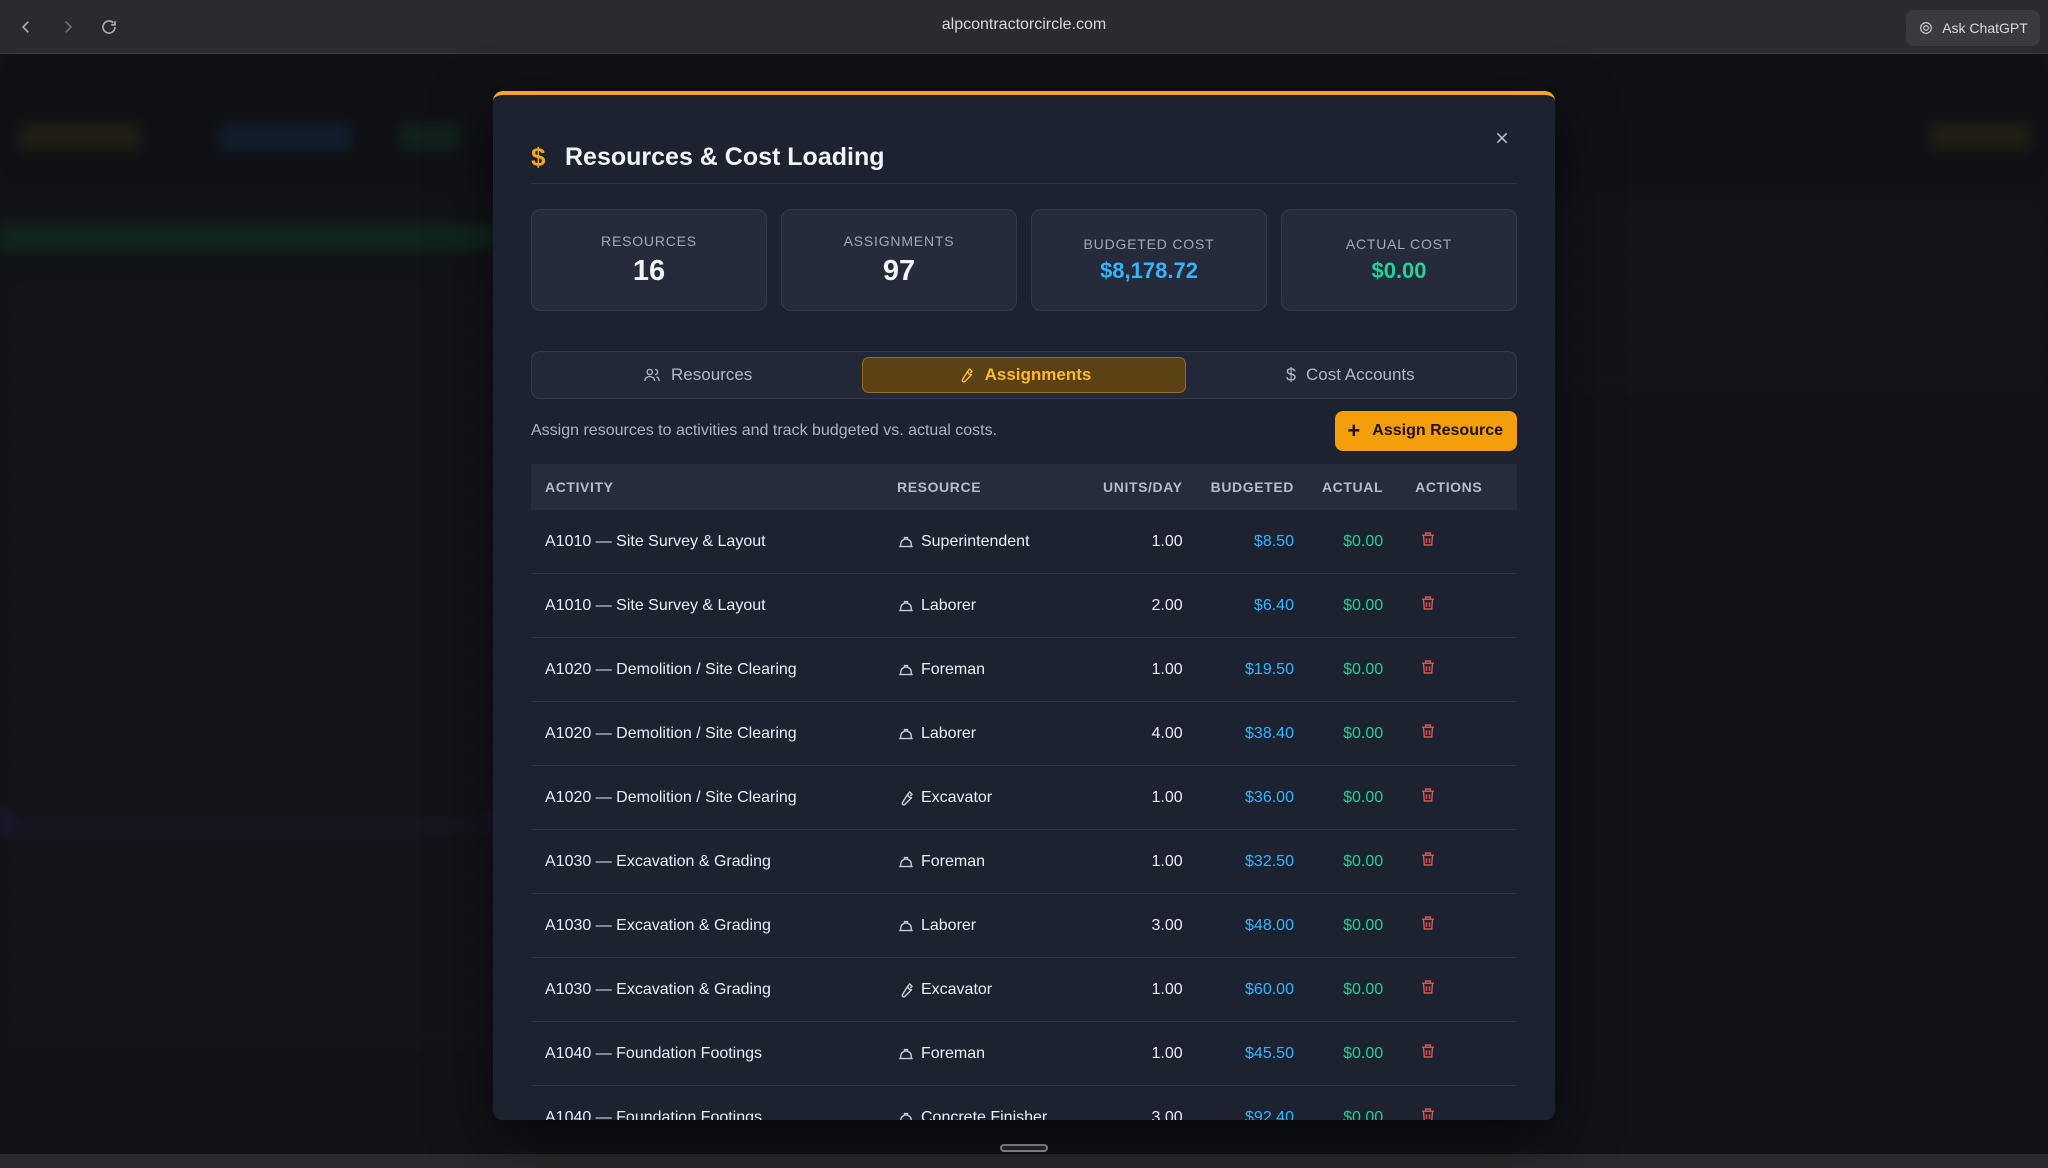 This screenshot has width=2048, height=1168. I want to click on resource-name: Concrete Finisher, so click(984, 1114).